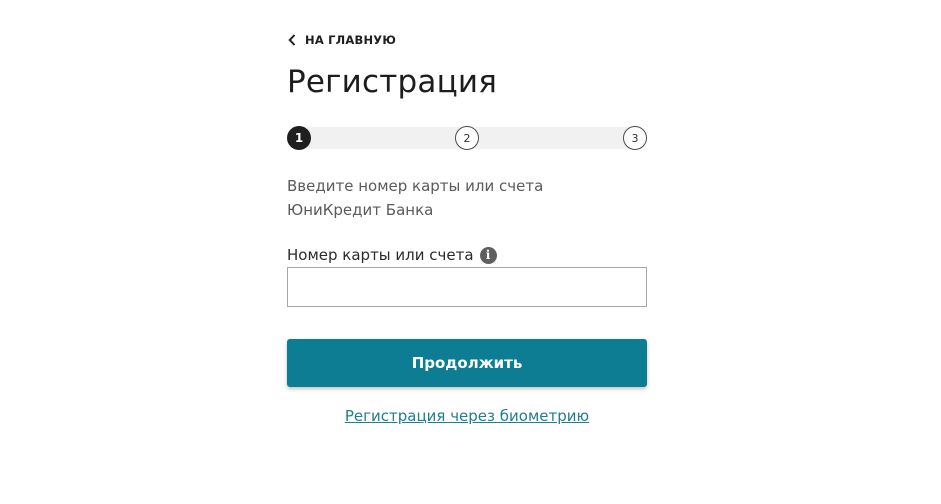  What do you see at coordinates (467, 363) in the screenshot?
I see `continue-button: Продолжить` at bounding box center [467, 363].